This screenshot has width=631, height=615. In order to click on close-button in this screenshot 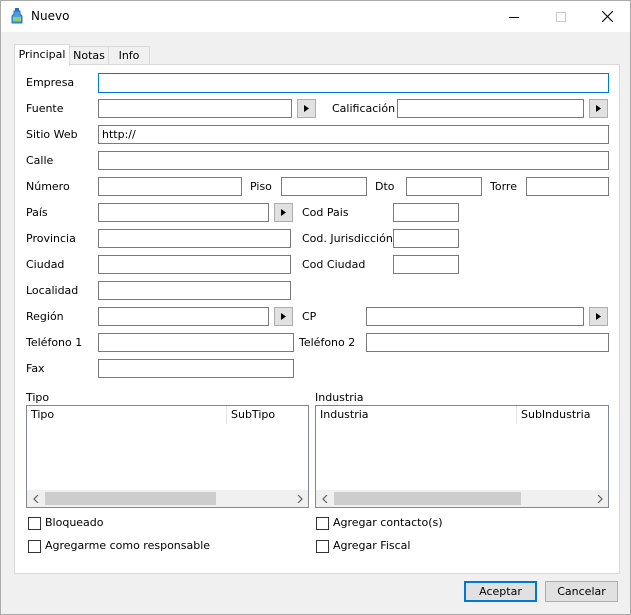, I will do `click(607, 16)`.